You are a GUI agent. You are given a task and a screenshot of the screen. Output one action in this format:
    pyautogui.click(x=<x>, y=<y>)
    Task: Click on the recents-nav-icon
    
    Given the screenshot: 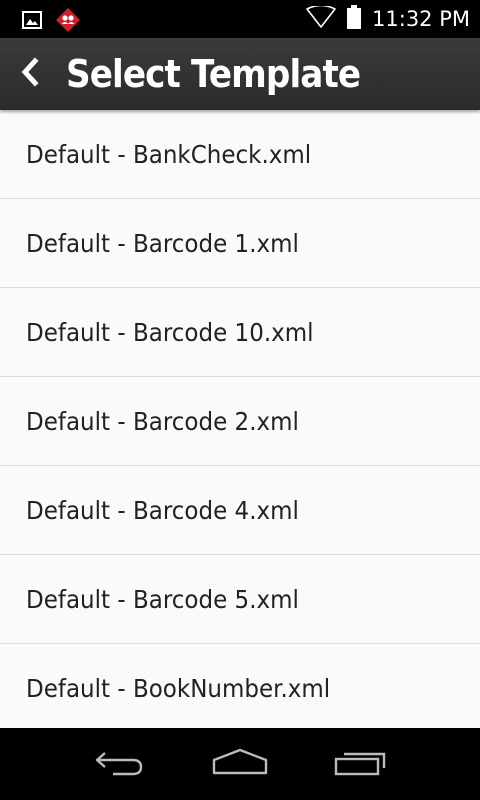 What is the action you would take?
    pyautogui.click(x=361, y=764)
    